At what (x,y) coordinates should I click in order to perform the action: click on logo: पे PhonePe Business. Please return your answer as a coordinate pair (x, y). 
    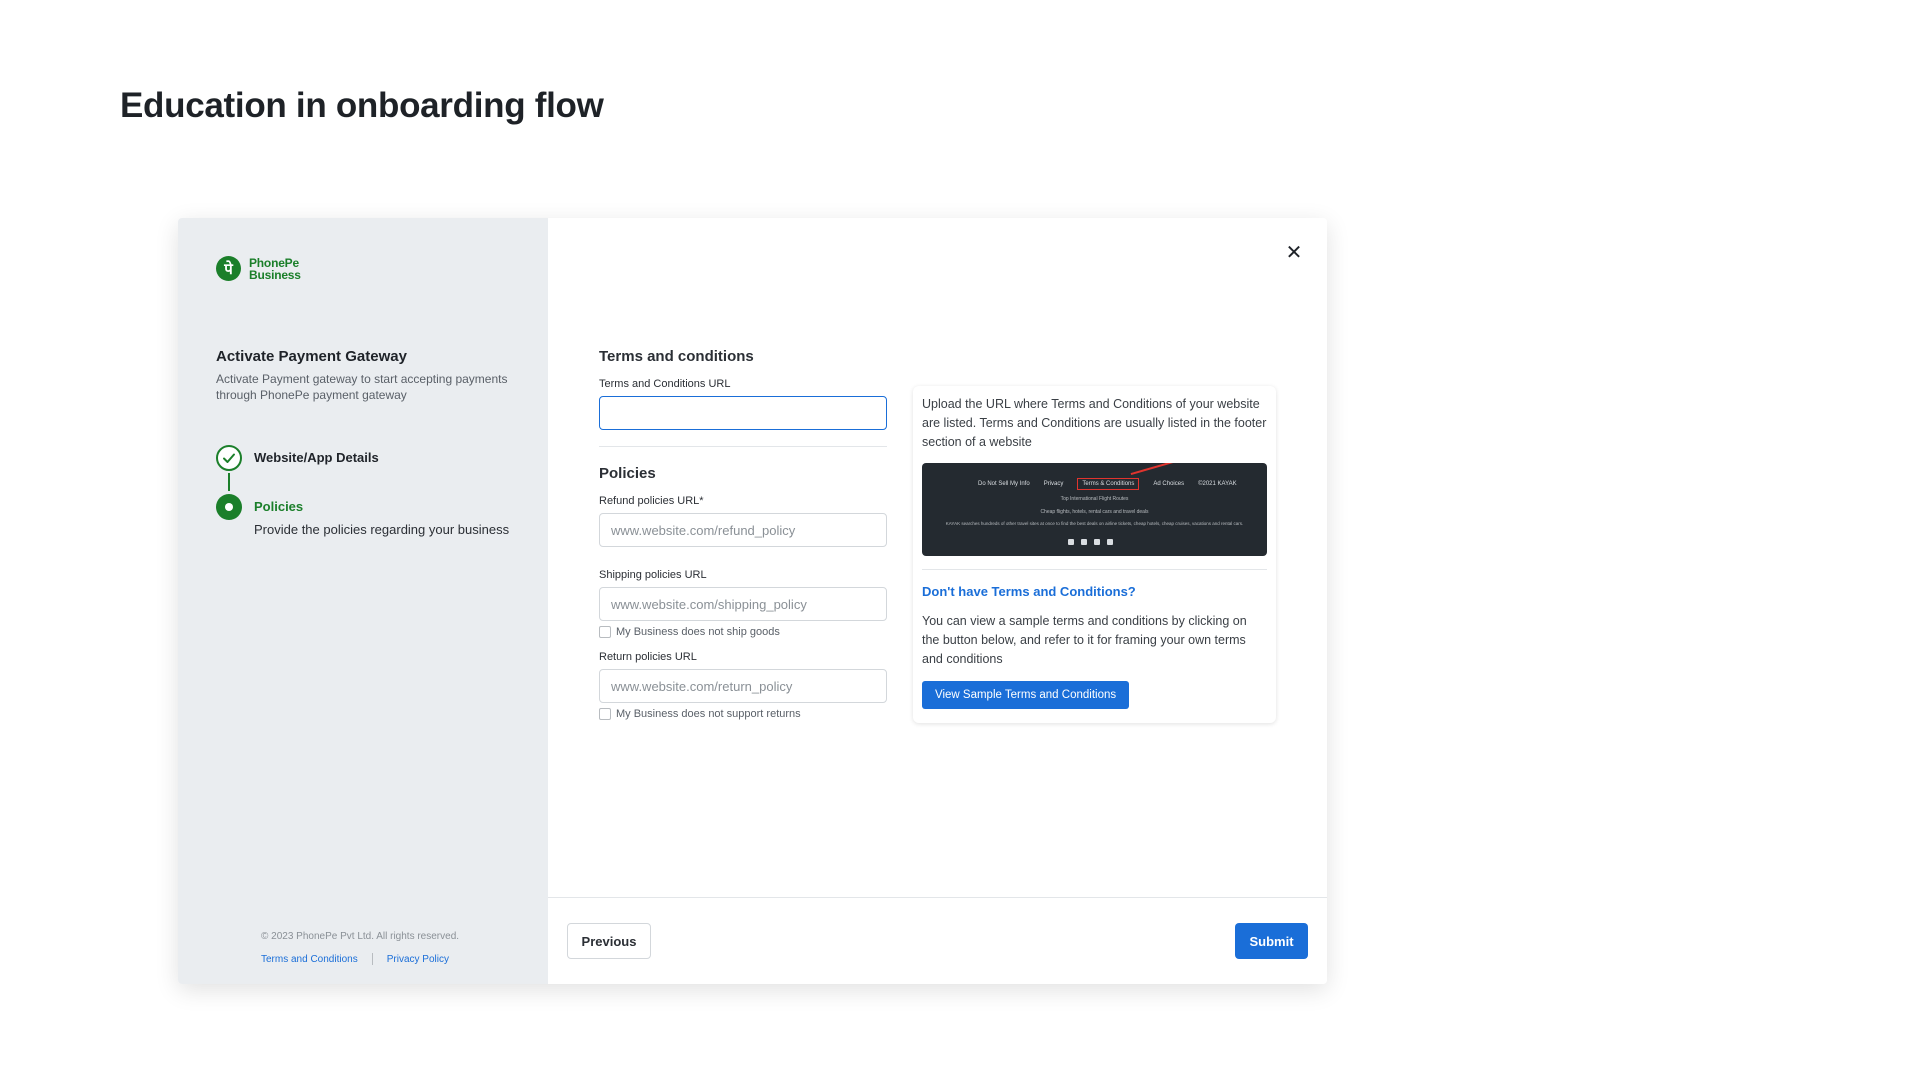
    Looking at the image, I should click on (258, 268).